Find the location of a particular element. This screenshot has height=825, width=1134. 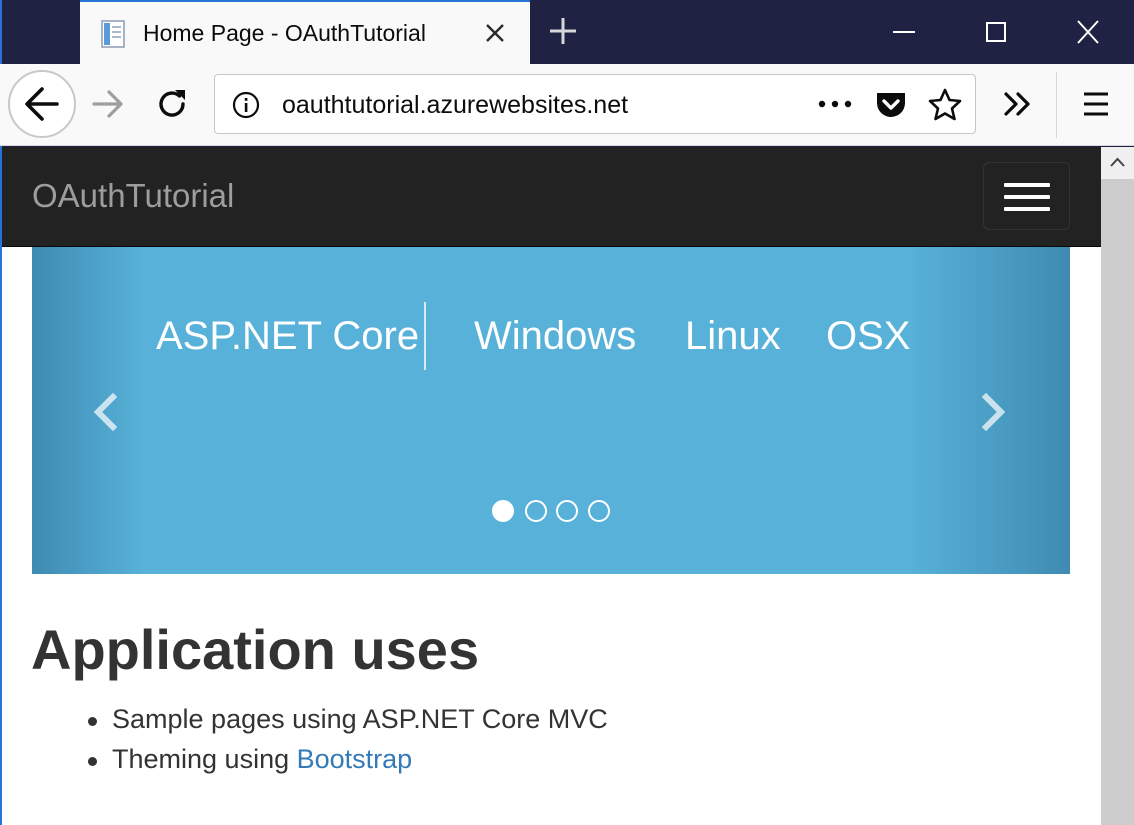

scroll-up-arrow-icon is located at coordinates (1117, 162).